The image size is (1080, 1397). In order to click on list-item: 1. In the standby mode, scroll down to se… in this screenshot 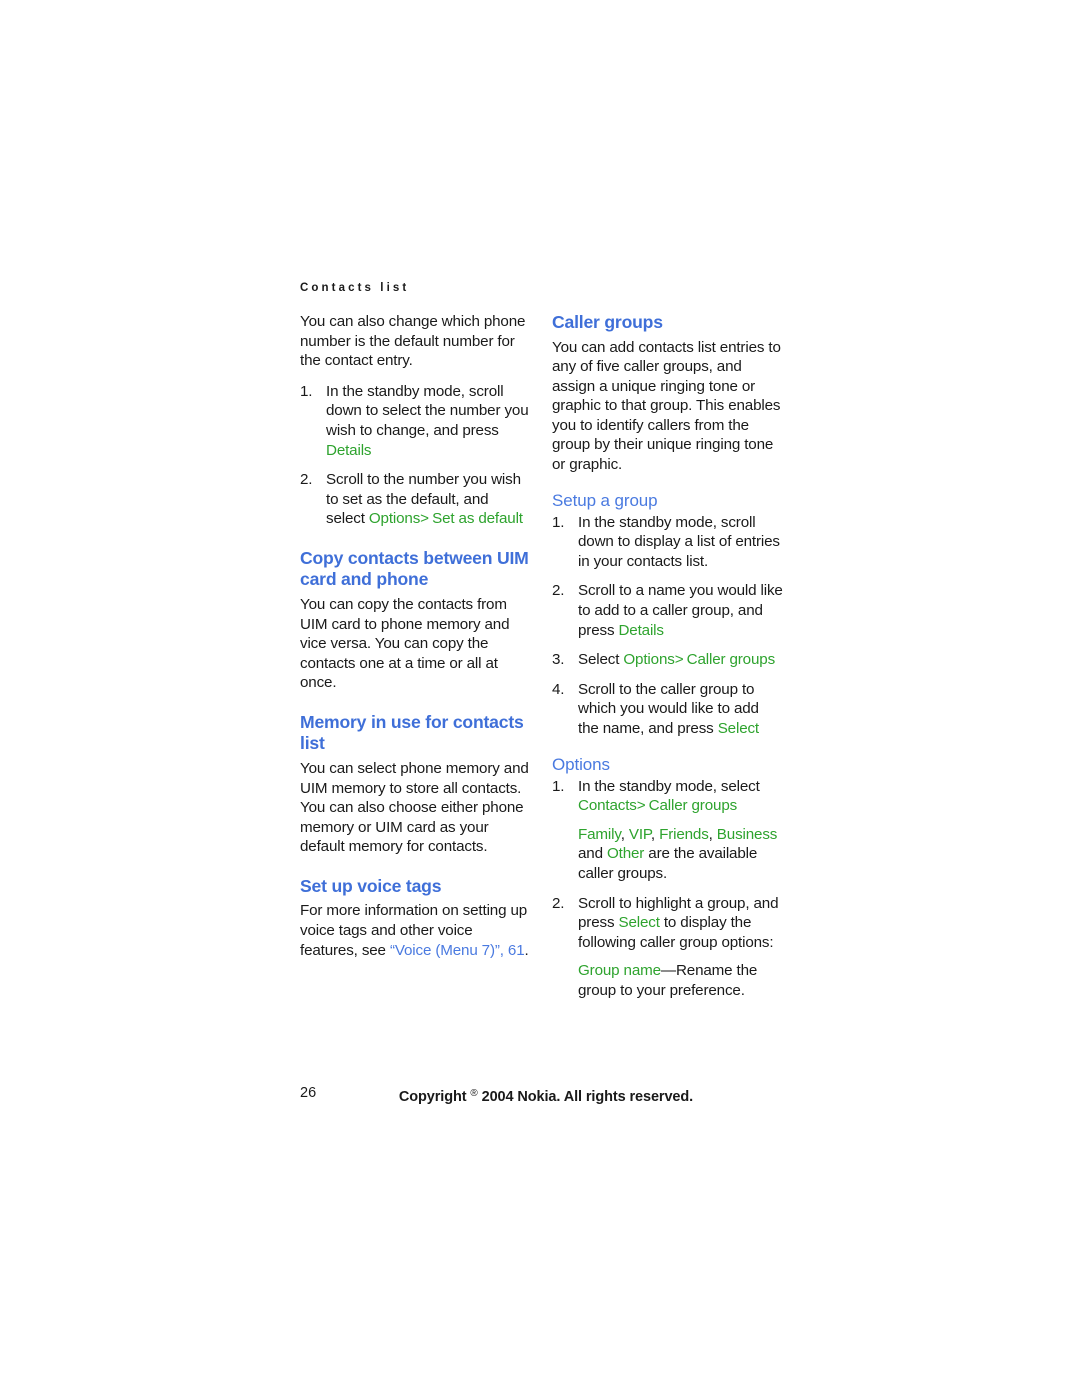, I will do `click(415, 421)`.